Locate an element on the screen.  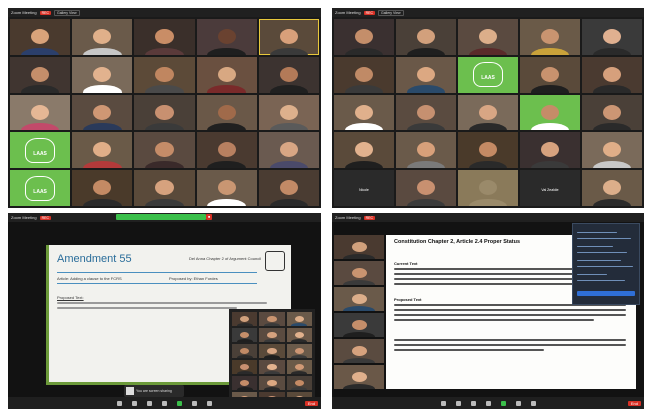
floating-video-gallery is located at coordinates (272, 357).